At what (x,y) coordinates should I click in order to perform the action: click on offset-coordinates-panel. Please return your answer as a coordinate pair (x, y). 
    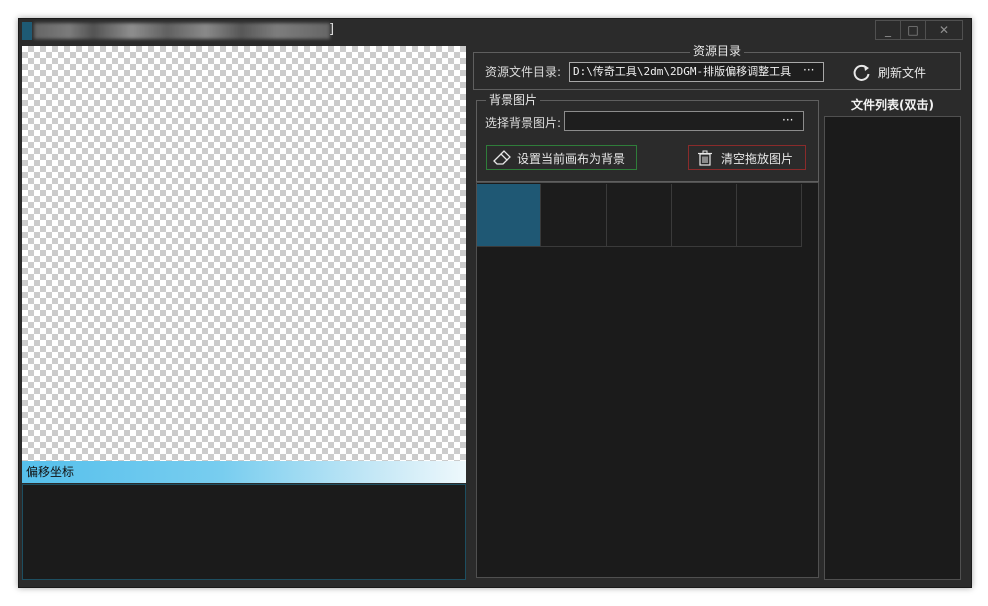
    Looking at the image, I should click on (244, 532).